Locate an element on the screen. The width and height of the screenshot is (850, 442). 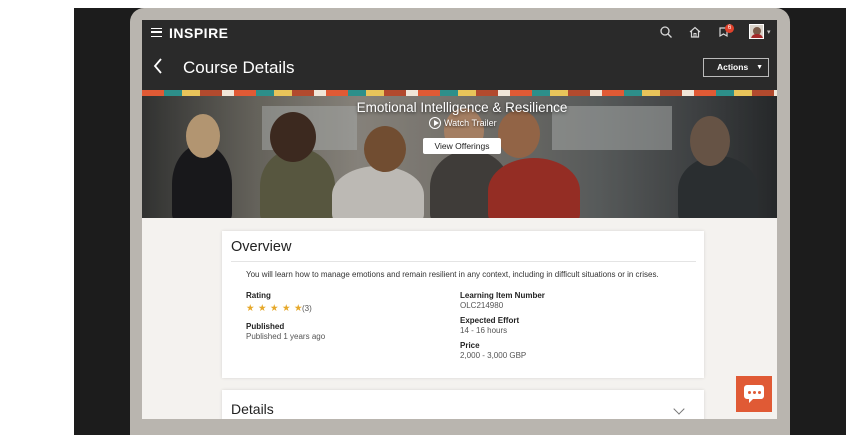
chat-button is located at coordinates (754, 394).